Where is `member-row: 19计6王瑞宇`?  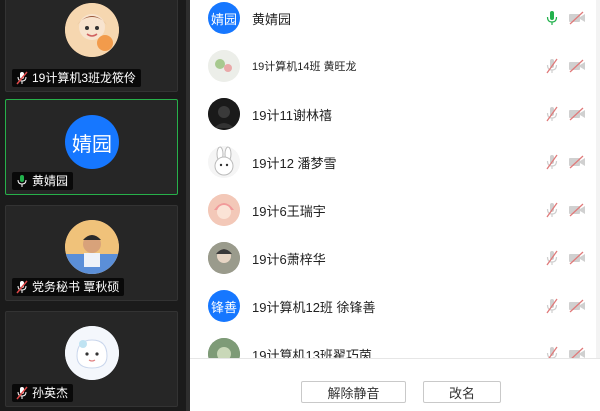
member-row: 19计6王瑞宇 is located at coordinates (395, 210).